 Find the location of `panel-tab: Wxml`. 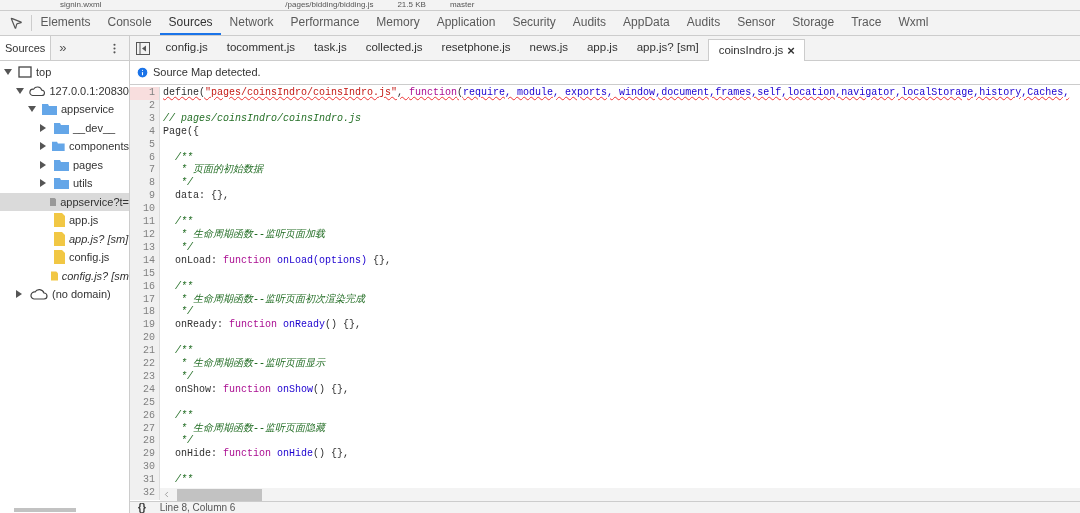

panel-tab: Wxml is located at coordinates (913, 23).